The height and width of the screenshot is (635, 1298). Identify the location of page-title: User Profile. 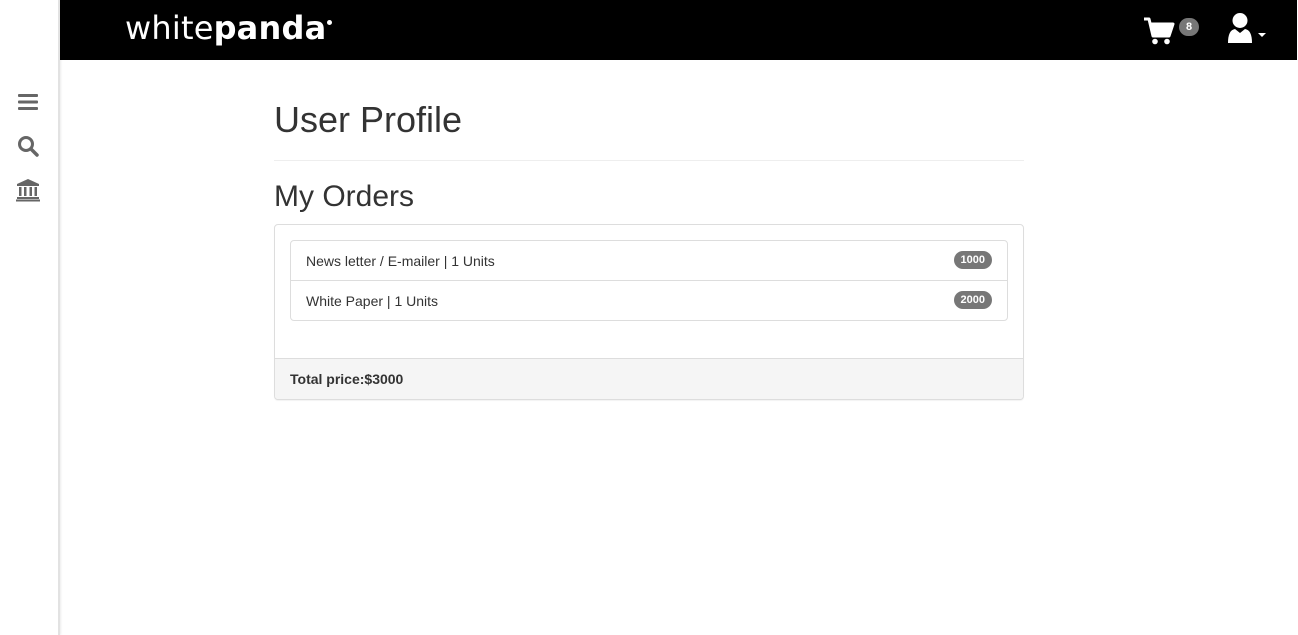
(368, 119).